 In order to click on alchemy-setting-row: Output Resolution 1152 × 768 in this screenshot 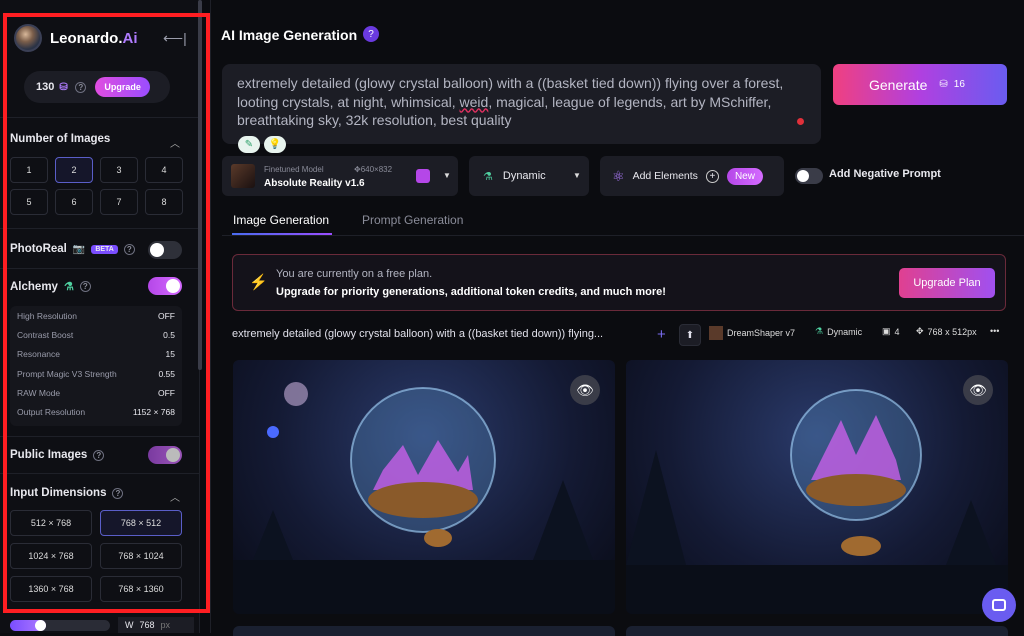, I will do `click(96, 411)`.